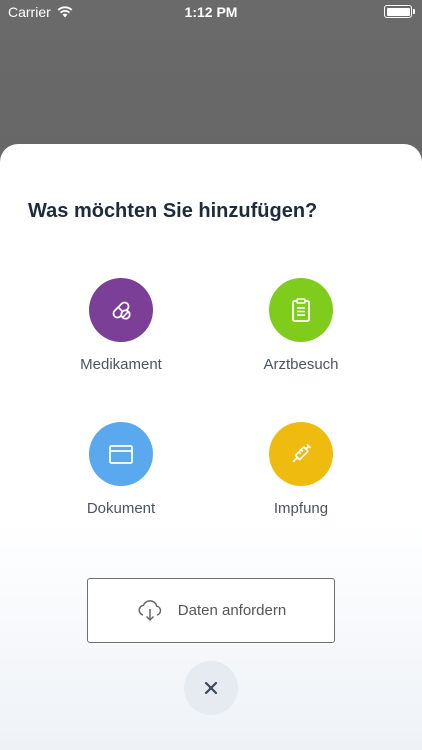 This screenshot has height=750, width=422. What do you see at coordinates (232, 610) in the screenshot?
I see `request-data-label: Daten anfordern` at bounding box center [232, 610].